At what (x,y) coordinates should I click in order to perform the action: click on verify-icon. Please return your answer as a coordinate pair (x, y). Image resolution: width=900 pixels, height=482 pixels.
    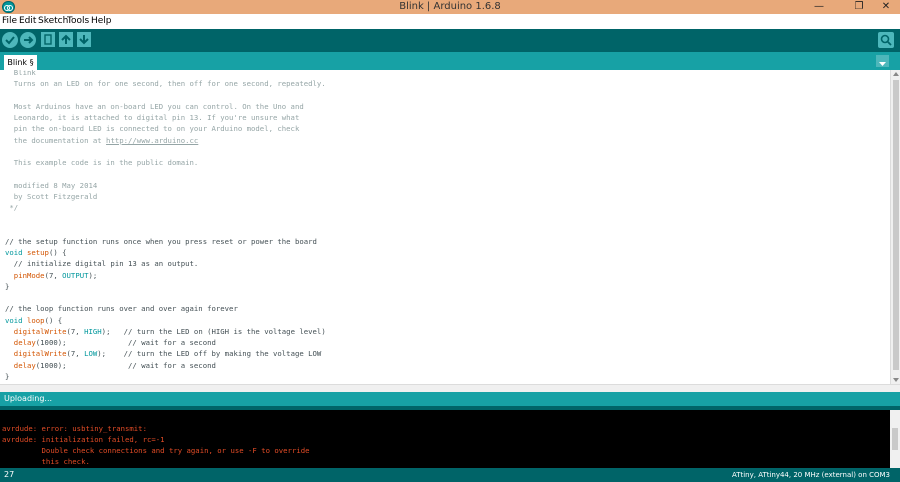
    Looking at the image, I should click on (10, 40).